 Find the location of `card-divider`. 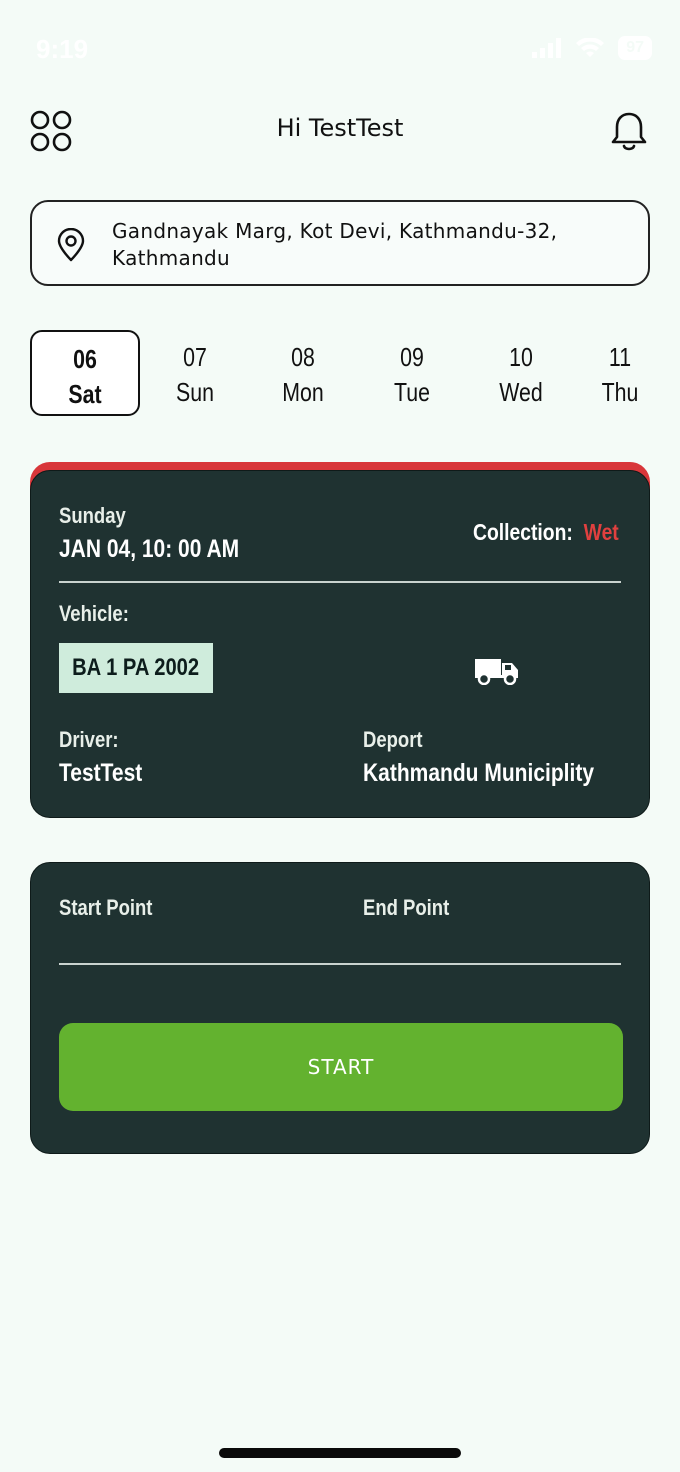

card-divider is located at coordinates (340, 582).